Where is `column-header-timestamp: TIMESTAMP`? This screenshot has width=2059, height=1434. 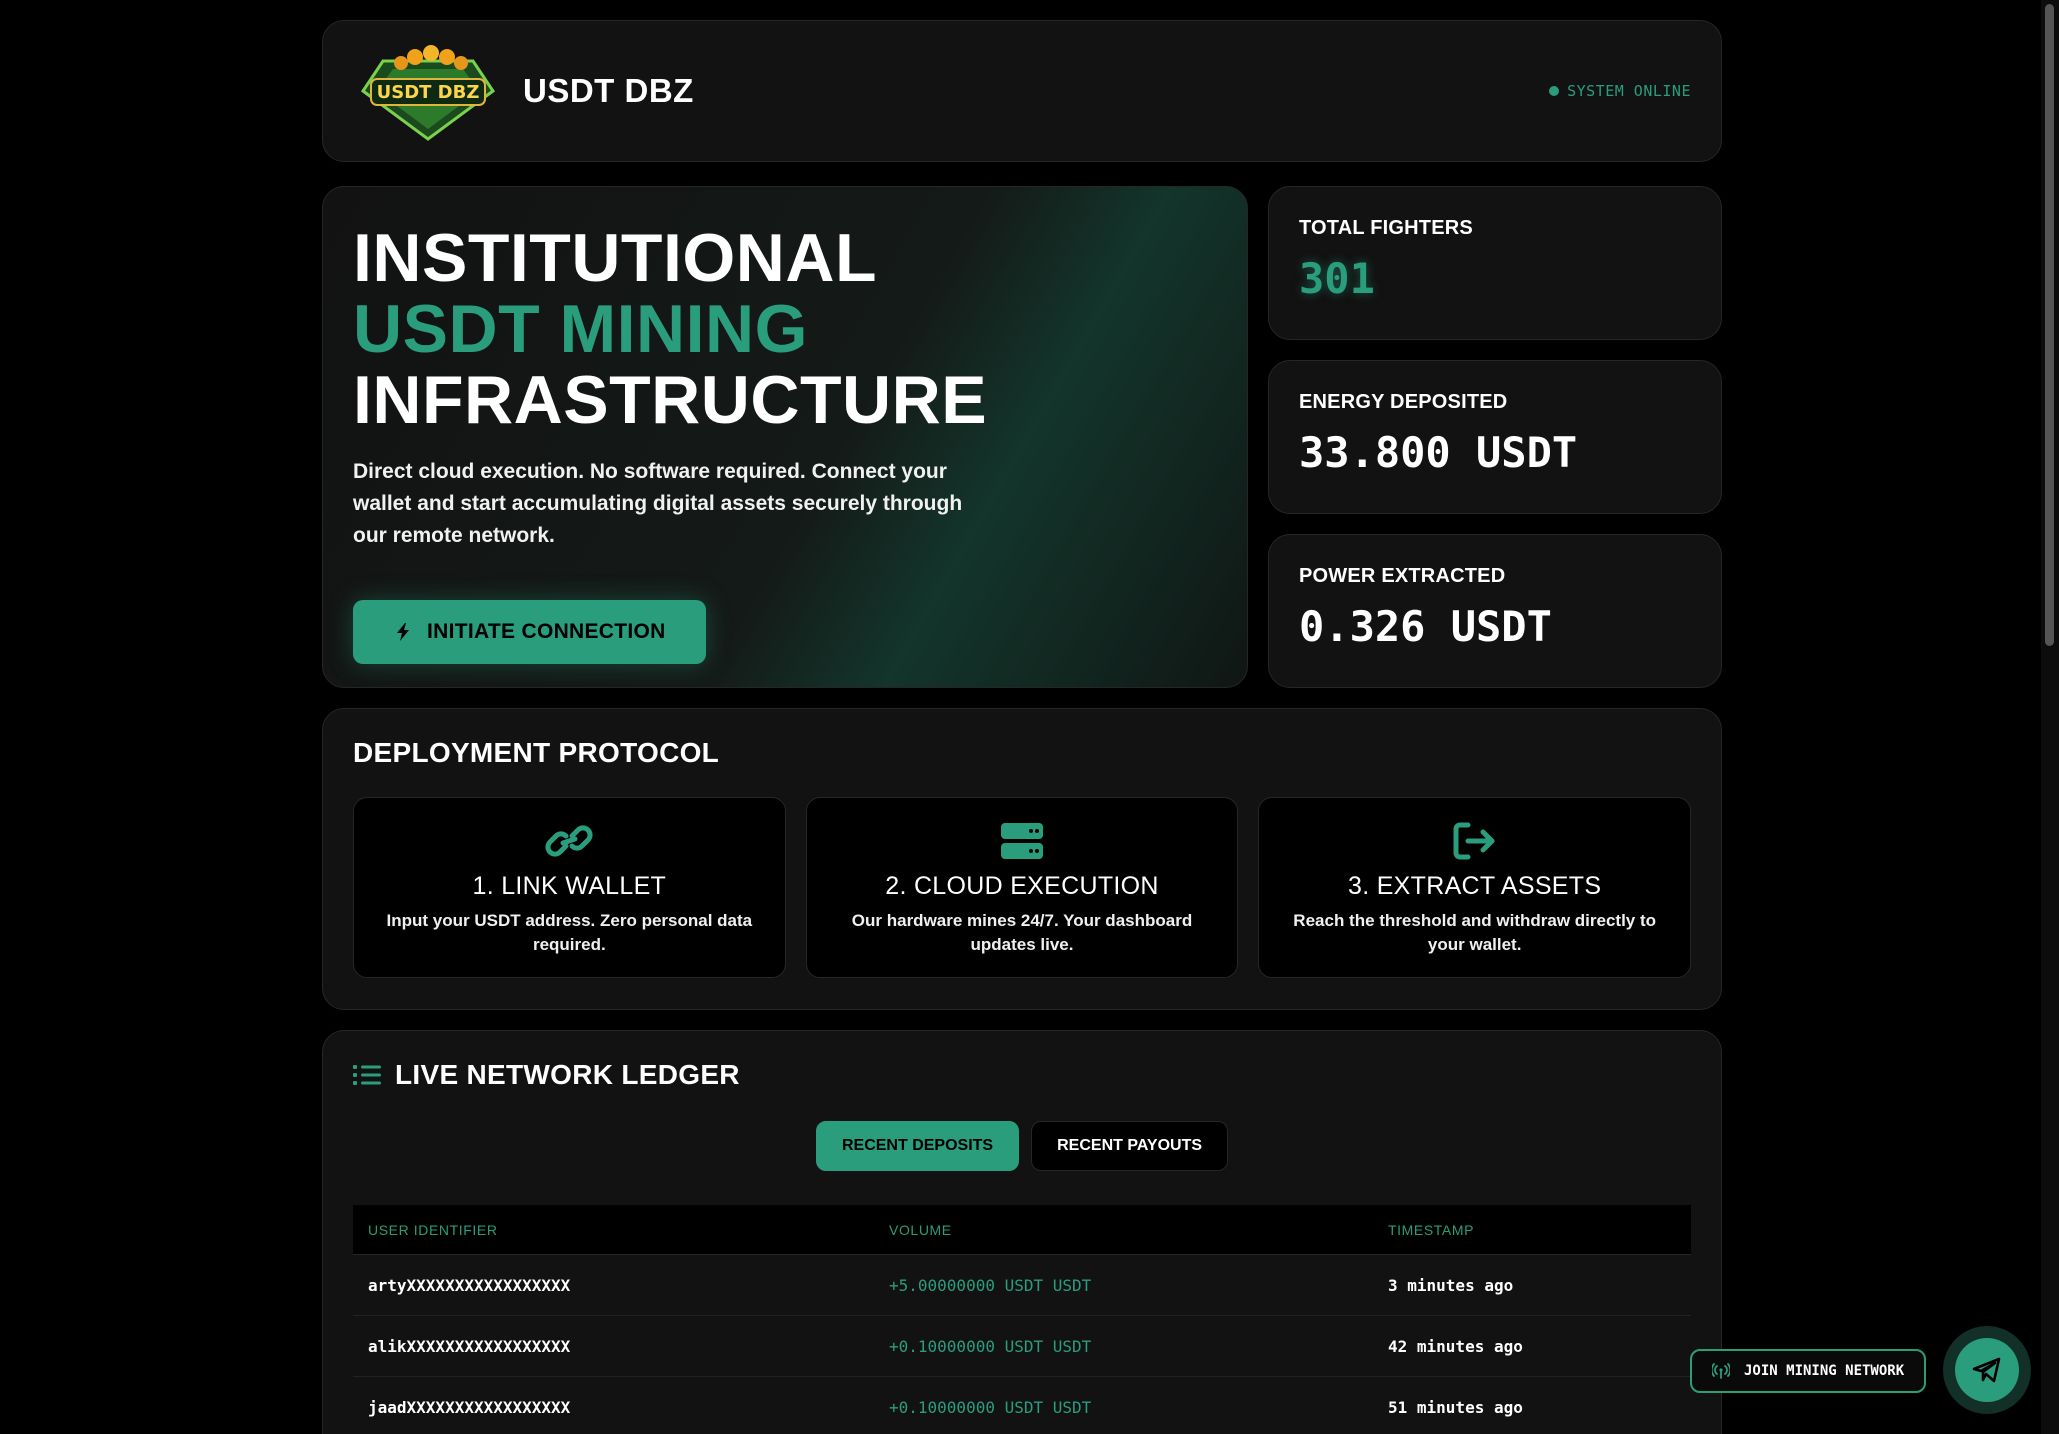
column-header-timestamp: TIMESTAMP is located at coordinates (1431, 1229).